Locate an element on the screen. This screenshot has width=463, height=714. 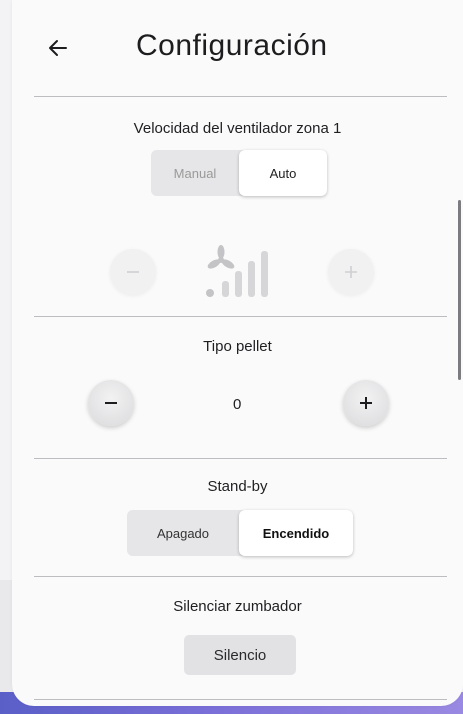
page-title: Configuración is located at coordinates (232, 45).